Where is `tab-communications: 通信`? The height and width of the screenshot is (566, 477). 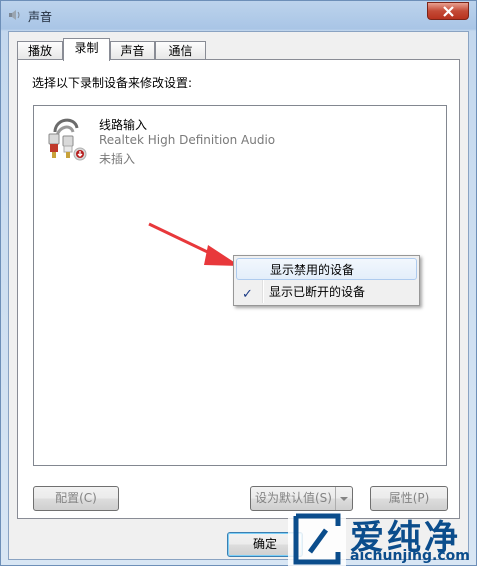
tab-communications: 通信 is located at coordinates (180, 50).